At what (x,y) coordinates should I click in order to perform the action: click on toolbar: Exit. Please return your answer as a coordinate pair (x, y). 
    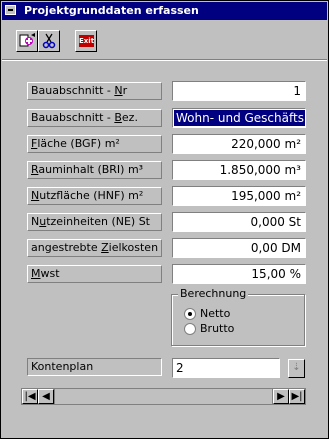
    Looking at the image, I should click on (164, 40).